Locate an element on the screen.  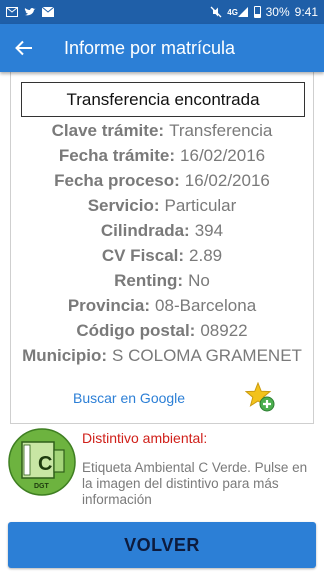
volver-button: VOLVER is located at coordinates (162, 545).